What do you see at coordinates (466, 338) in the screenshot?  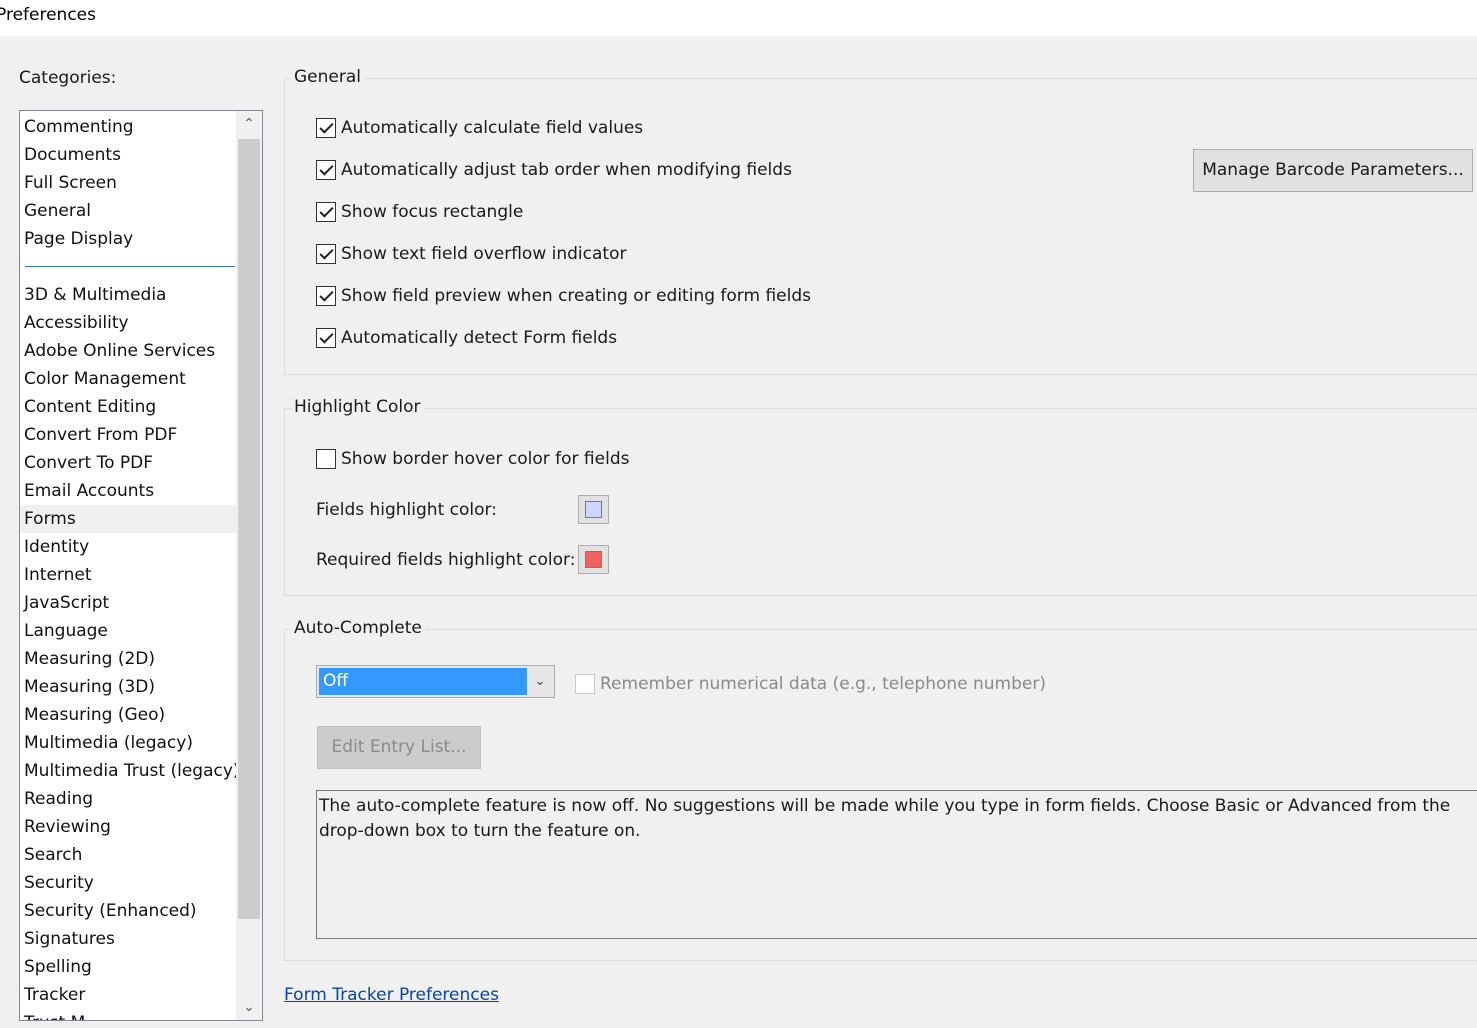 I see `option-detect-form-fields: Automatically detect Form fields` at bounding box center [466, 338].